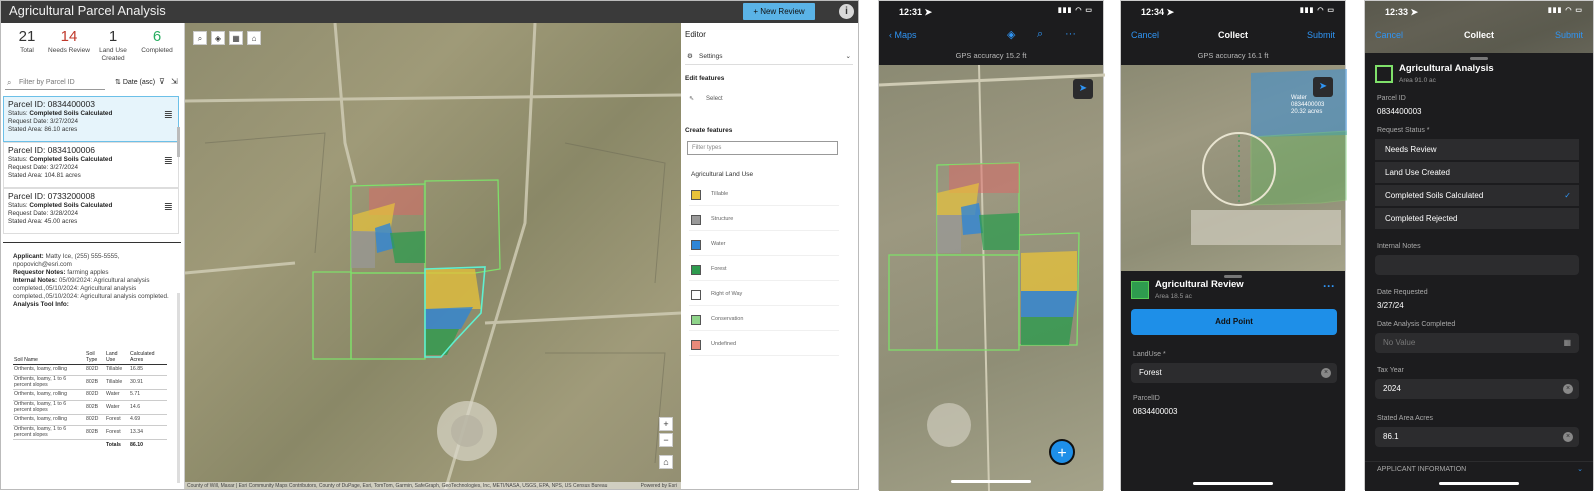 The width and height of the screenshot is (1594, 491). Describe the element at coordinates (764, 244) in the screenshot. I see `feature-type-item: Water` at that location.